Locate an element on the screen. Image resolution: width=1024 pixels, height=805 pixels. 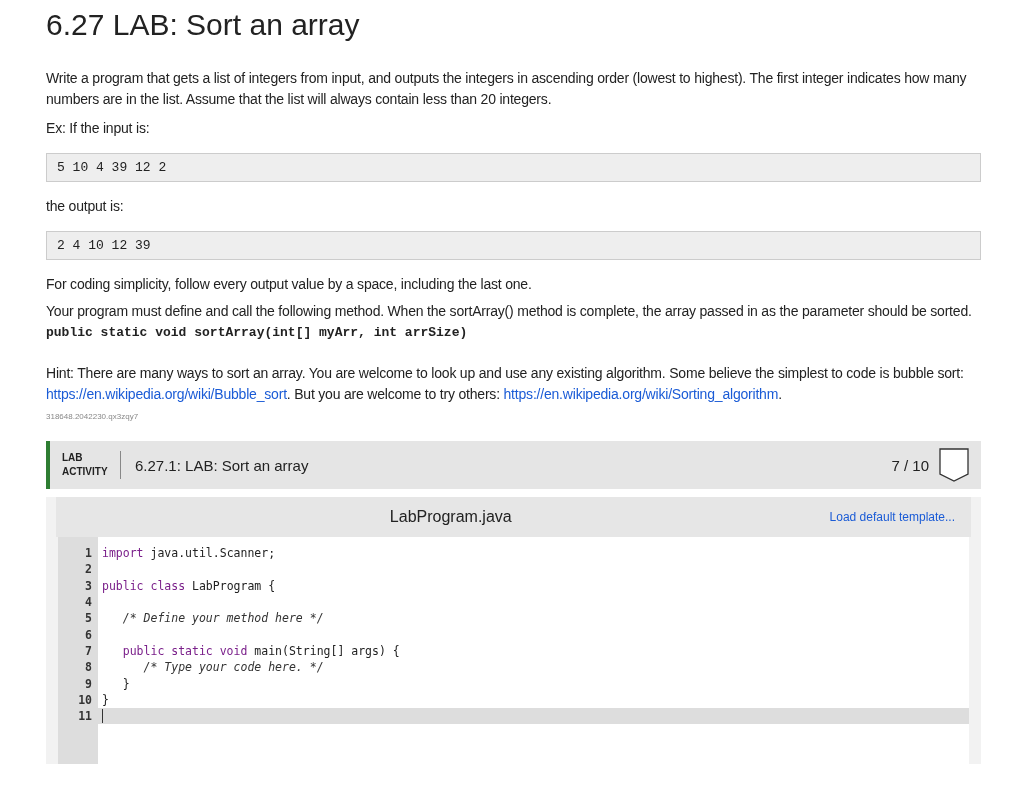
badge-icon is located at coordinates (954, 465).